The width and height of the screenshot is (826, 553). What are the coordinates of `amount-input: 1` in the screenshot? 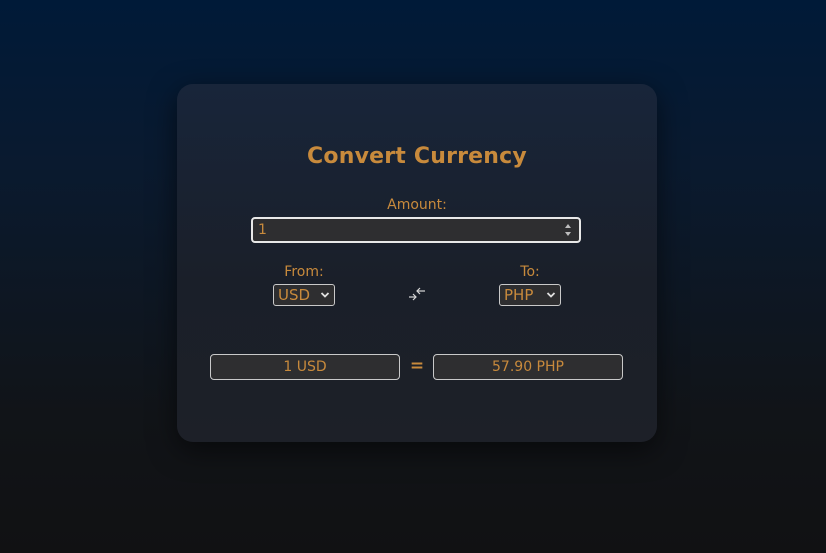 It's located at (416, 230).